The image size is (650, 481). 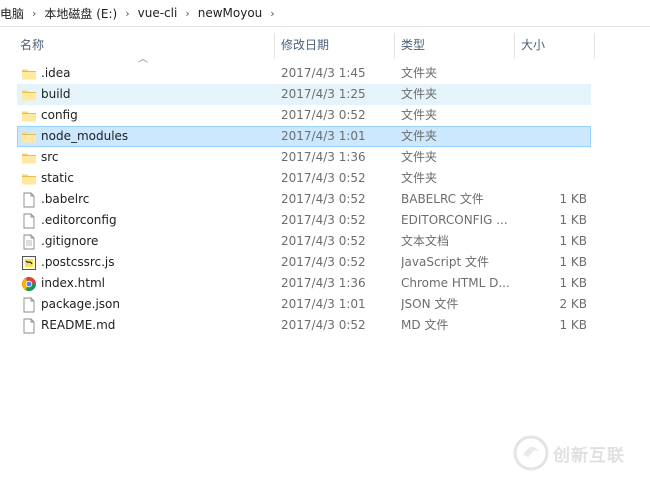 I want to click on table-row: config 2017/4/3 0:52 文件夹, so click(x=304, y=115).